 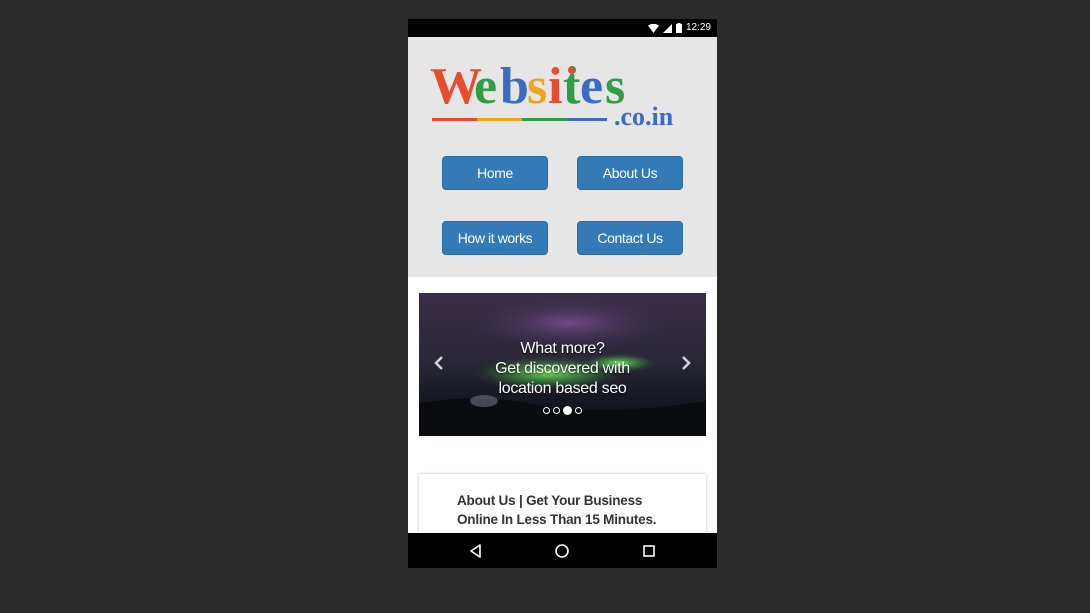 I want to click on home-icon, so click(x=562, y=551).